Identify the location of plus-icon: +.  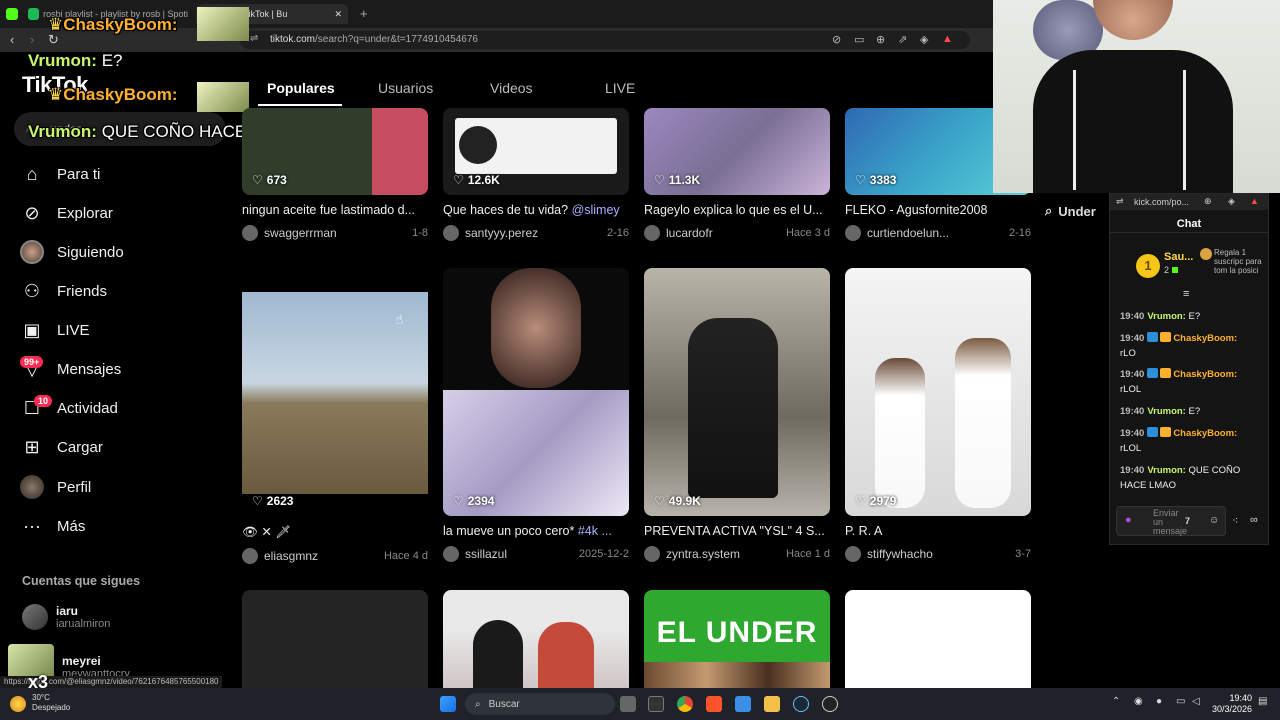
(364, 13).